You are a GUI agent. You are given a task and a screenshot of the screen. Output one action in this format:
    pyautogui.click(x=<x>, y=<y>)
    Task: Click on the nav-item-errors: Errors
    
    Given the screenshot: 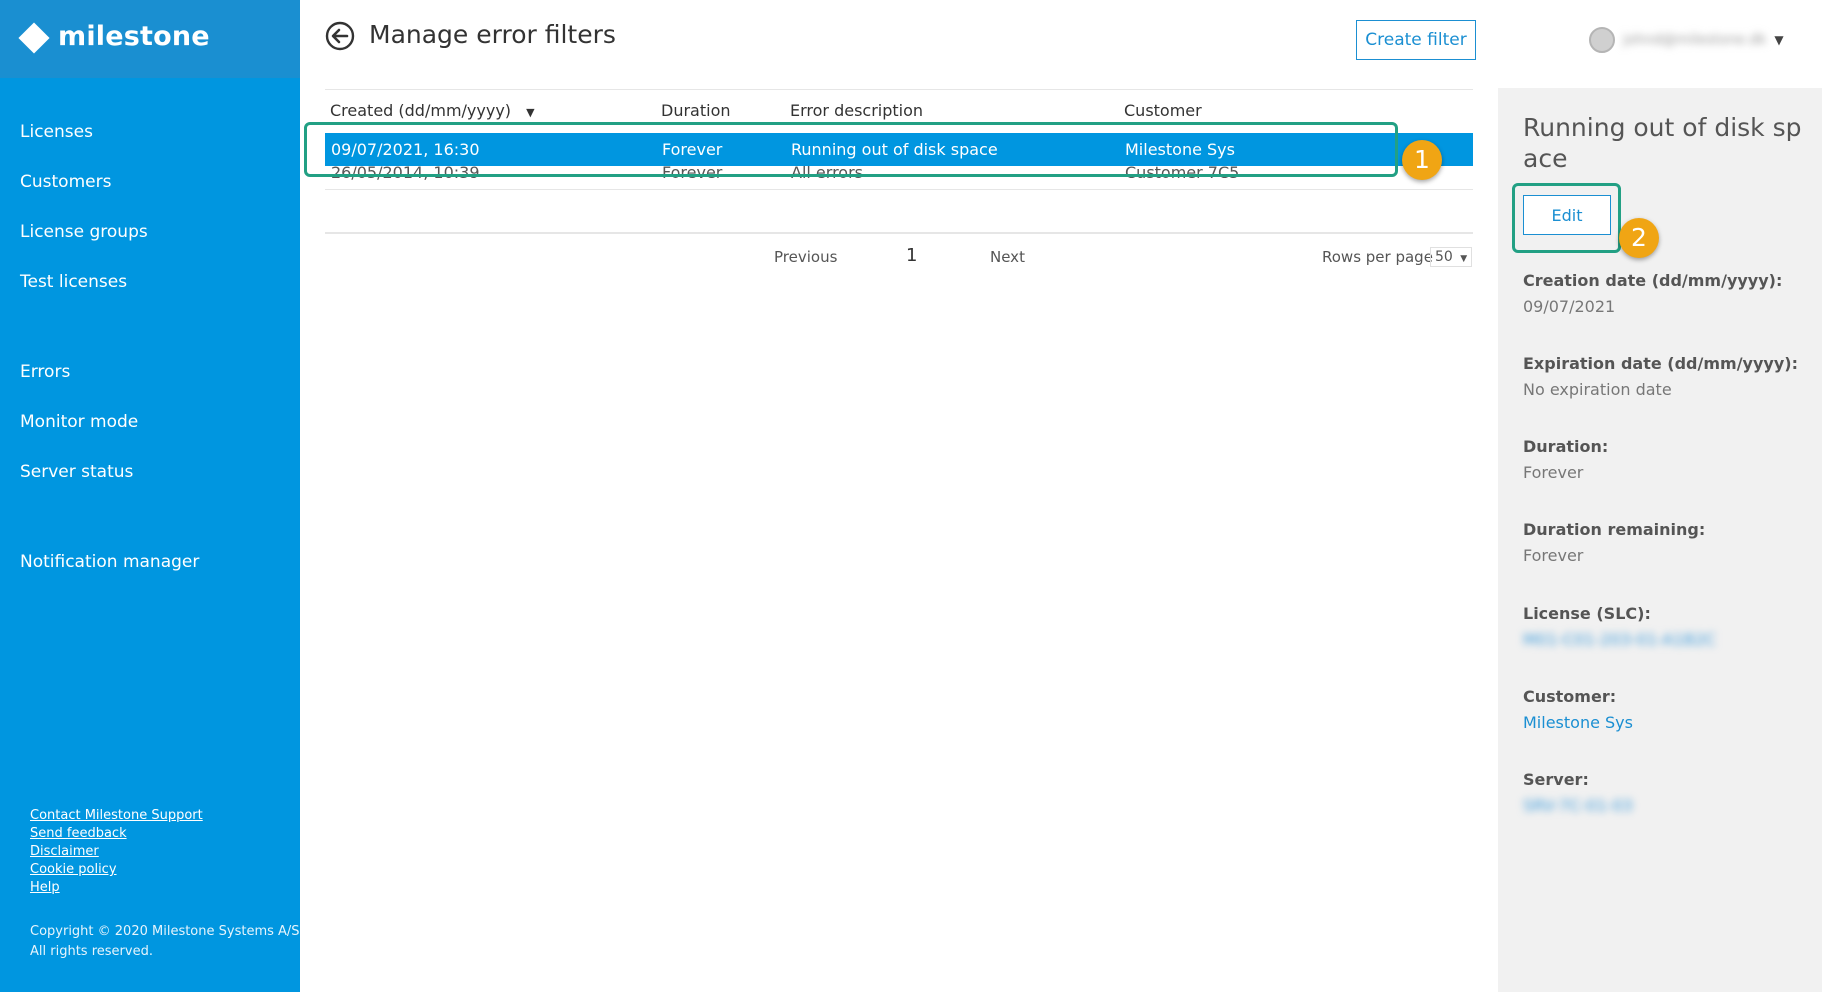 What is the action you would take?
    pyautogui.click(x=45, y=372)
    